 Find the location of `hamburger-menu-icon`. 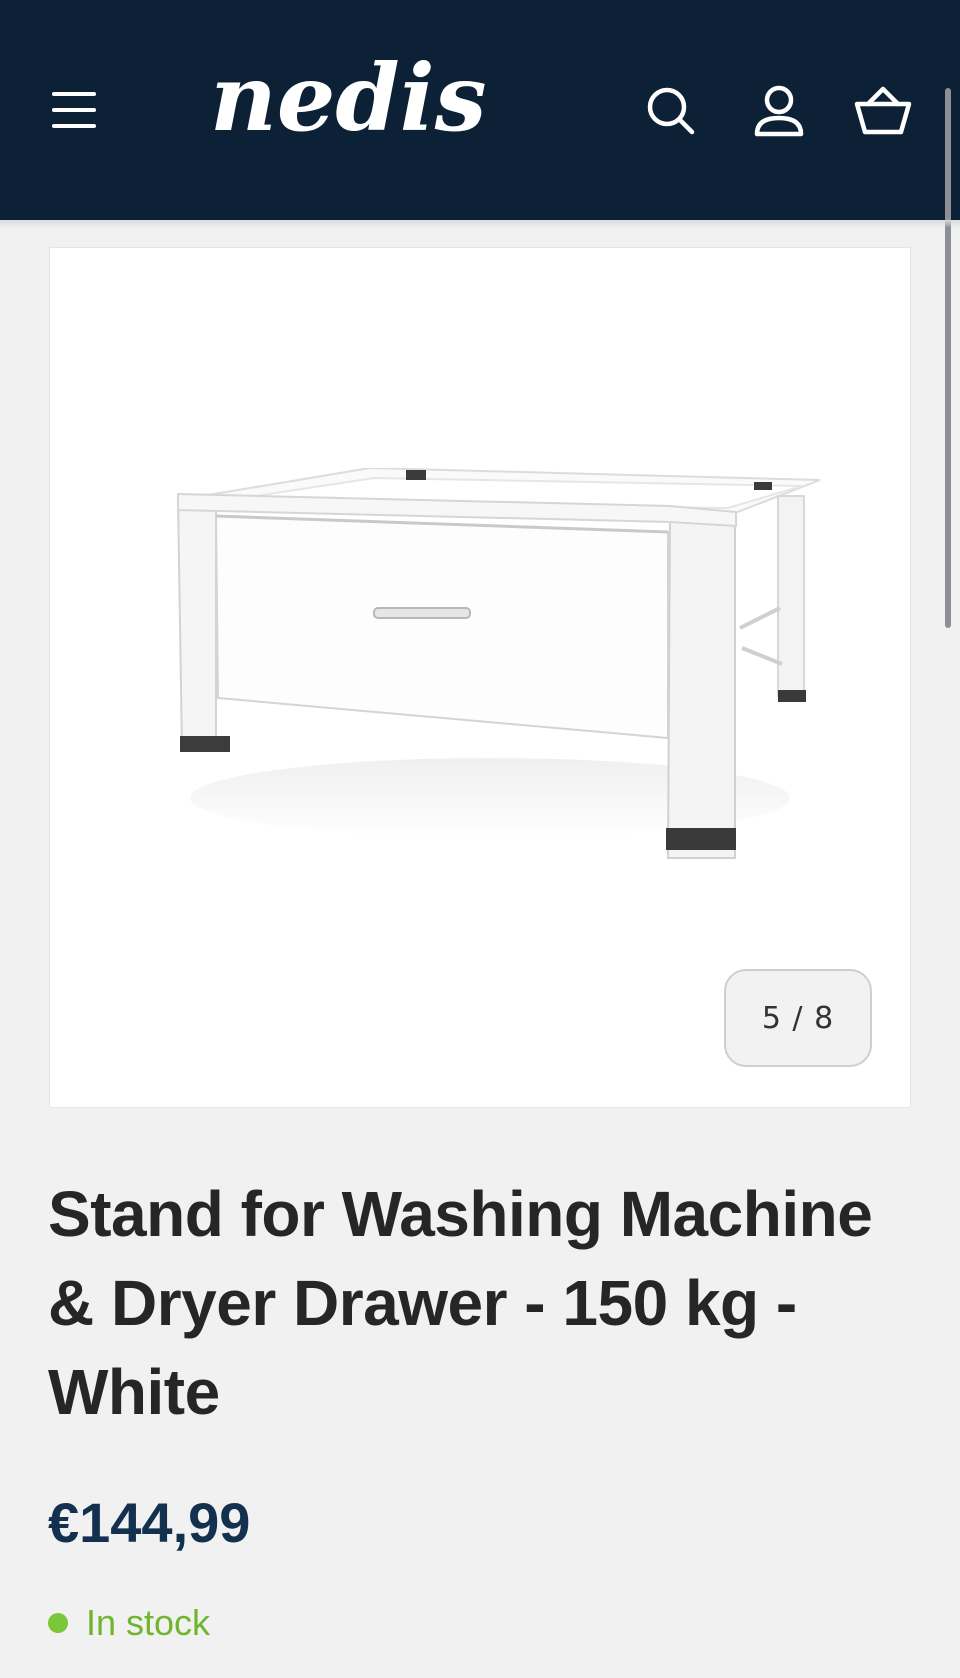

hamburger-menu-icon is located at coordinates (74, 110).